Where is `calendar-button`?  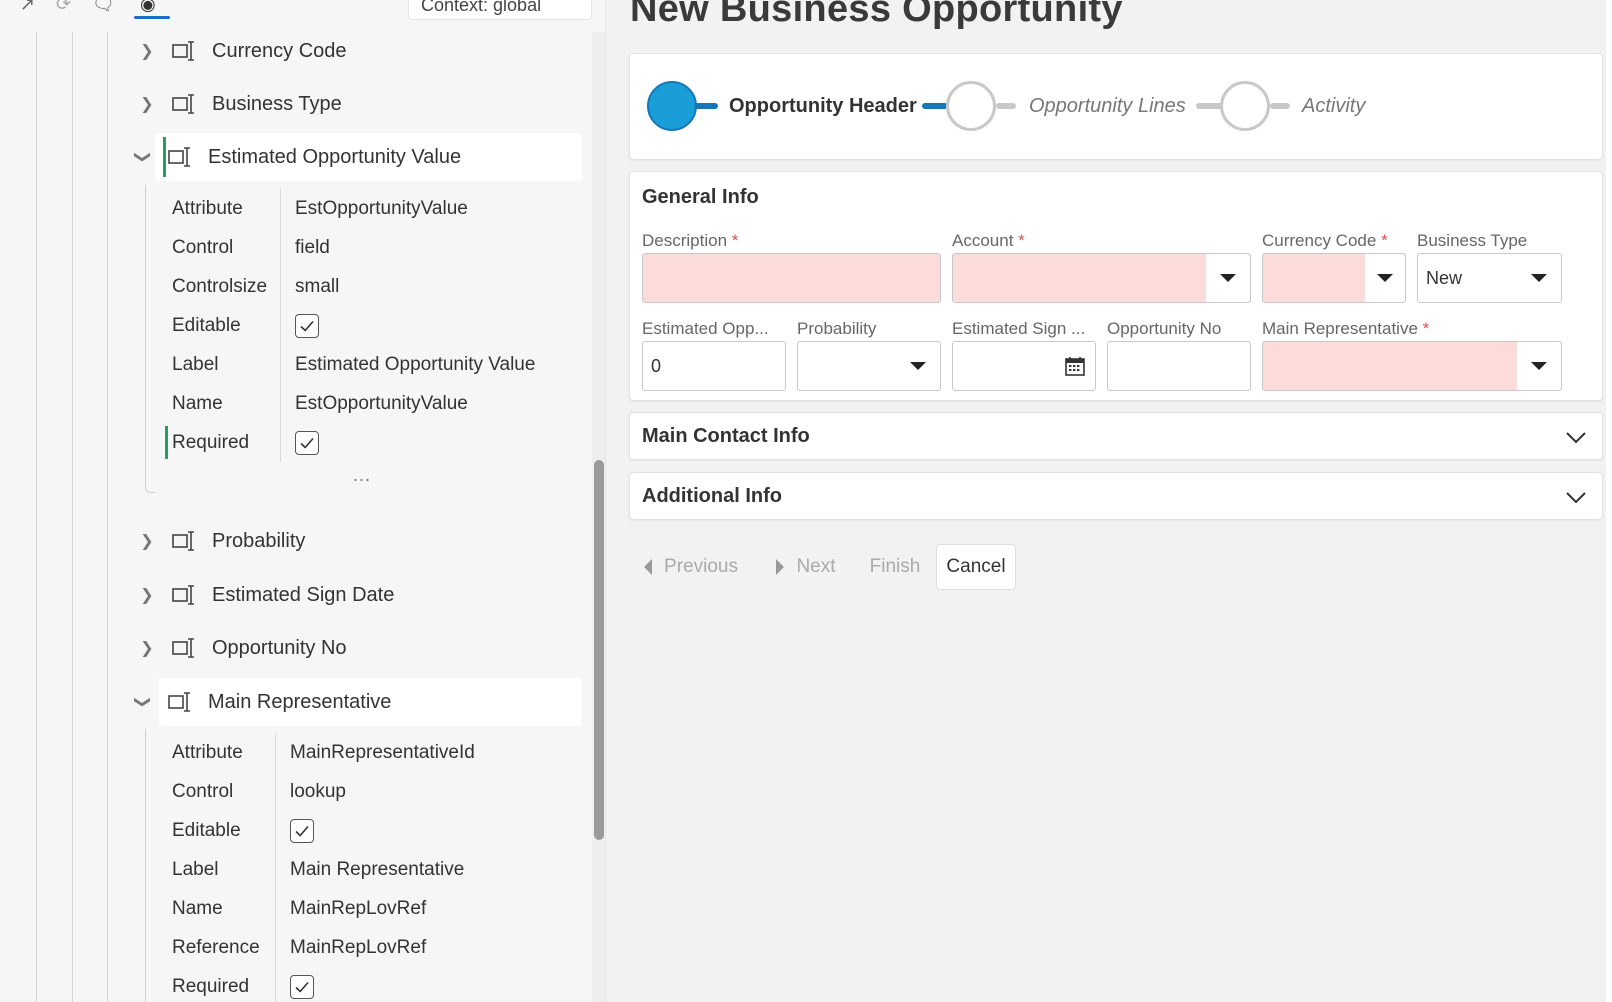 calendar-button is located at coordinates (1075, 366).